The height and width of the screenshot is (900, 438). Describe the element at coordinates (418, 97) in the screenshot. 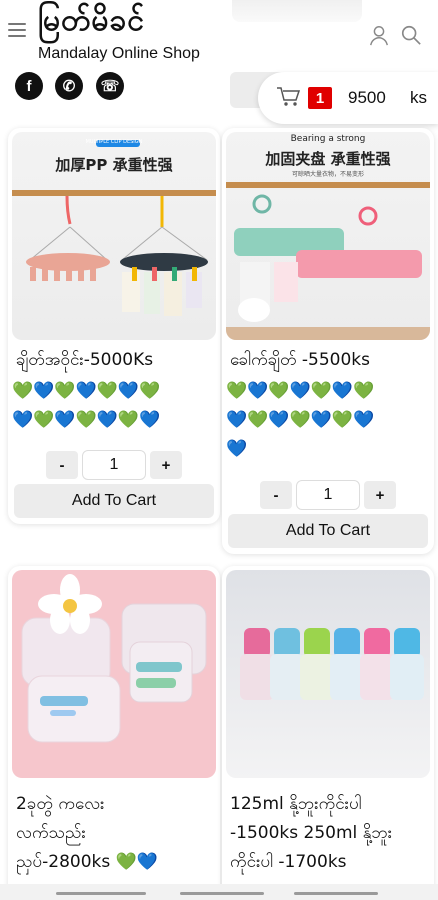

I see `cart-currency: ks` at that location.